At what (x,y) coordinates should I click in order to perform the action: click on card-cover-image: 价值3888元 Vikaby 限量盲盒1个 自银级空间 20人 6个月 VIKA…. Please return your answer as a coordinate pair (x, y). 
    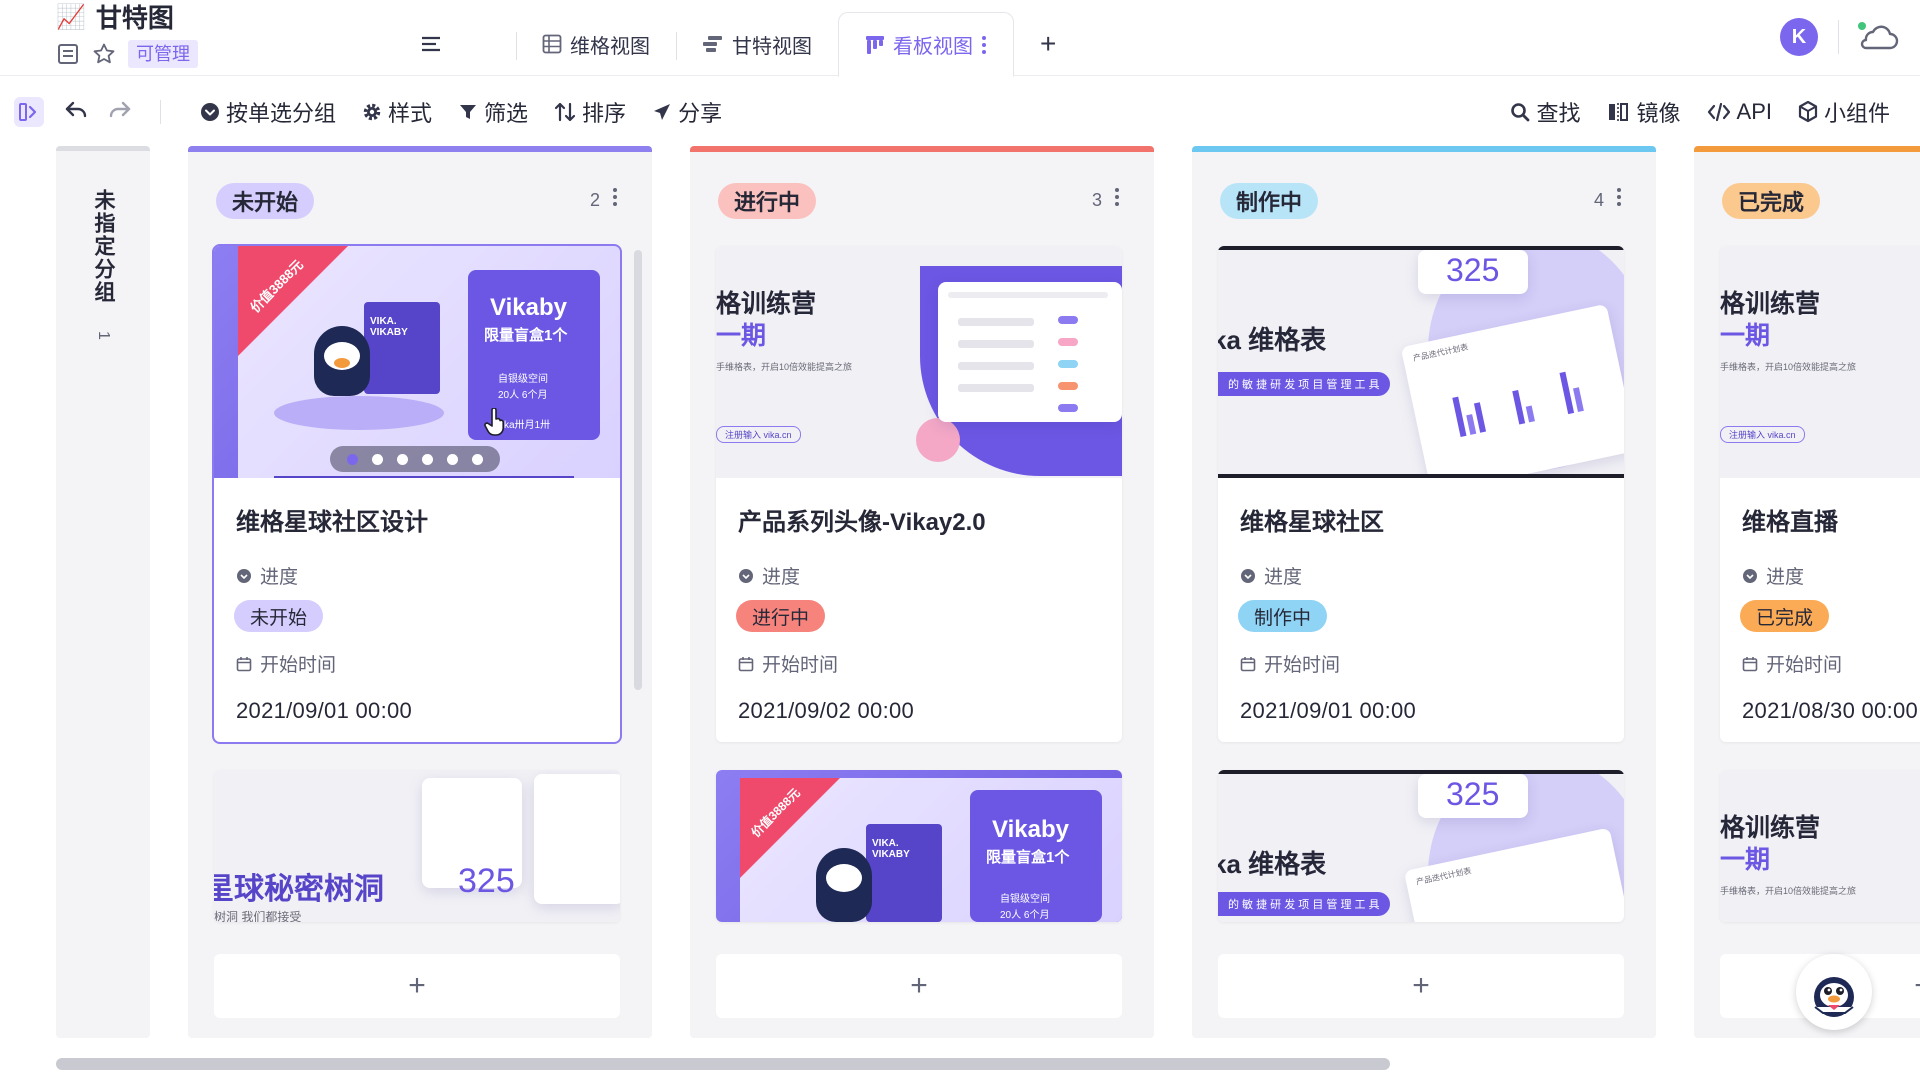
    Looking at the image, I should click on (919, 846).